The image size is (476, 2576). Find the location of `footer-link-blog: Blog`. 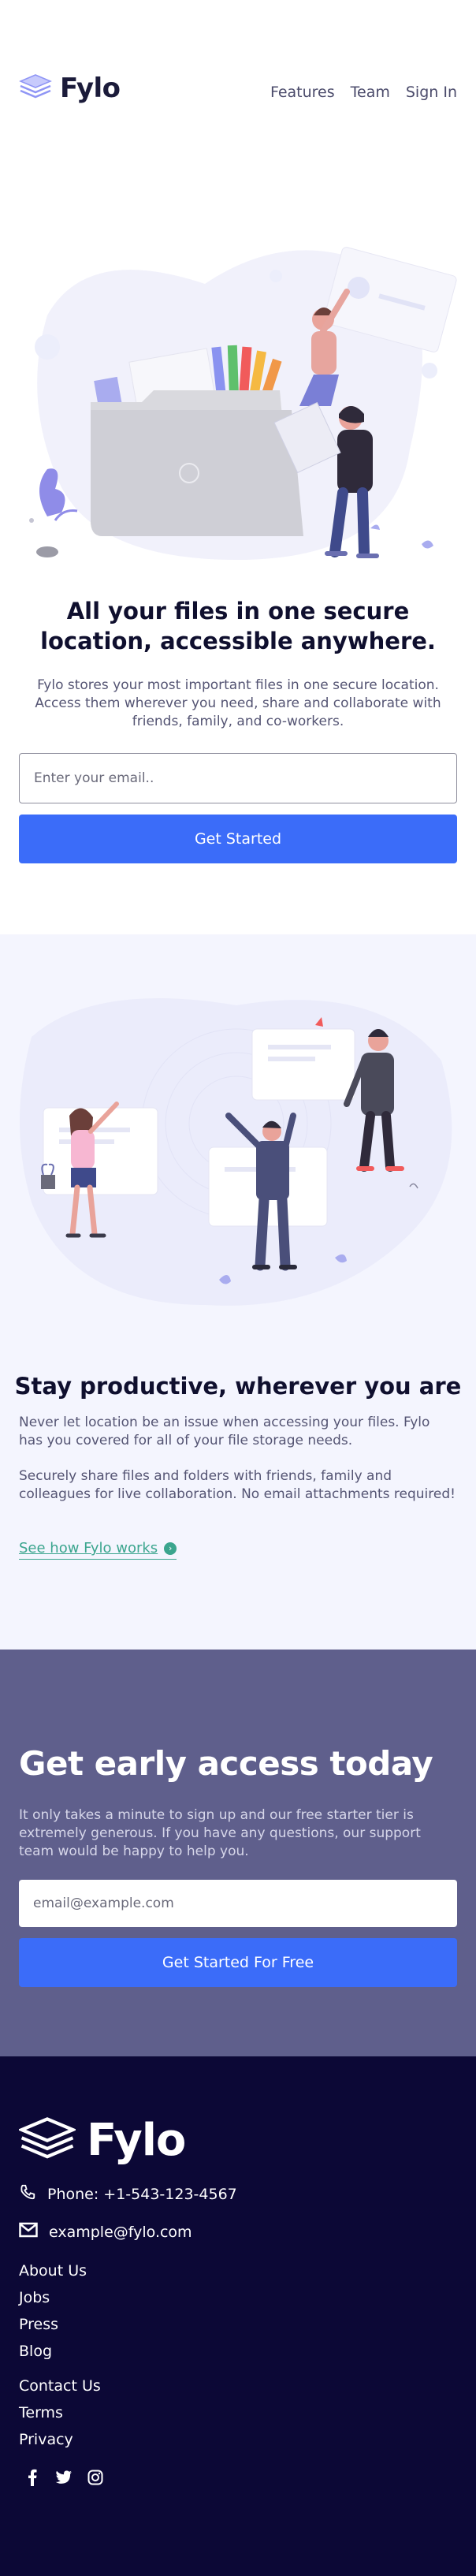

footer-link-blog: Blog is located at coordinates (238, 2352).